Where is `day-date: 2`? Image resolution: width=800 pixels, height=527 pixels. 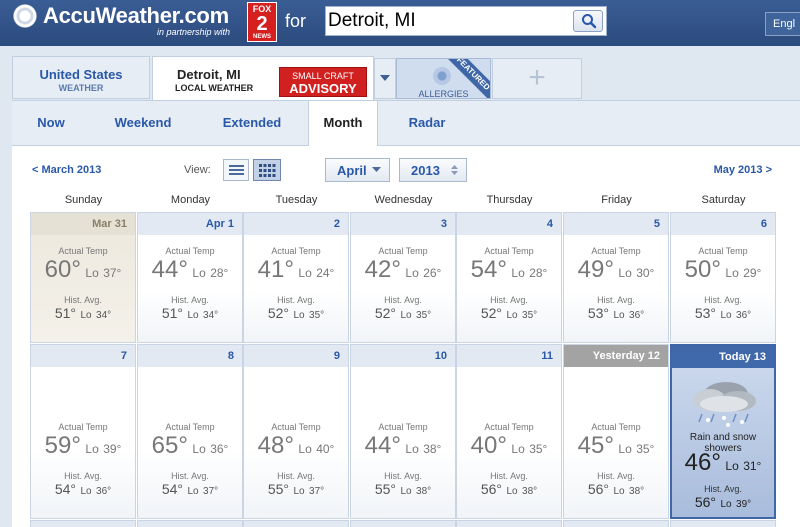
day-date: 2 is located at coordinates (296, 224).